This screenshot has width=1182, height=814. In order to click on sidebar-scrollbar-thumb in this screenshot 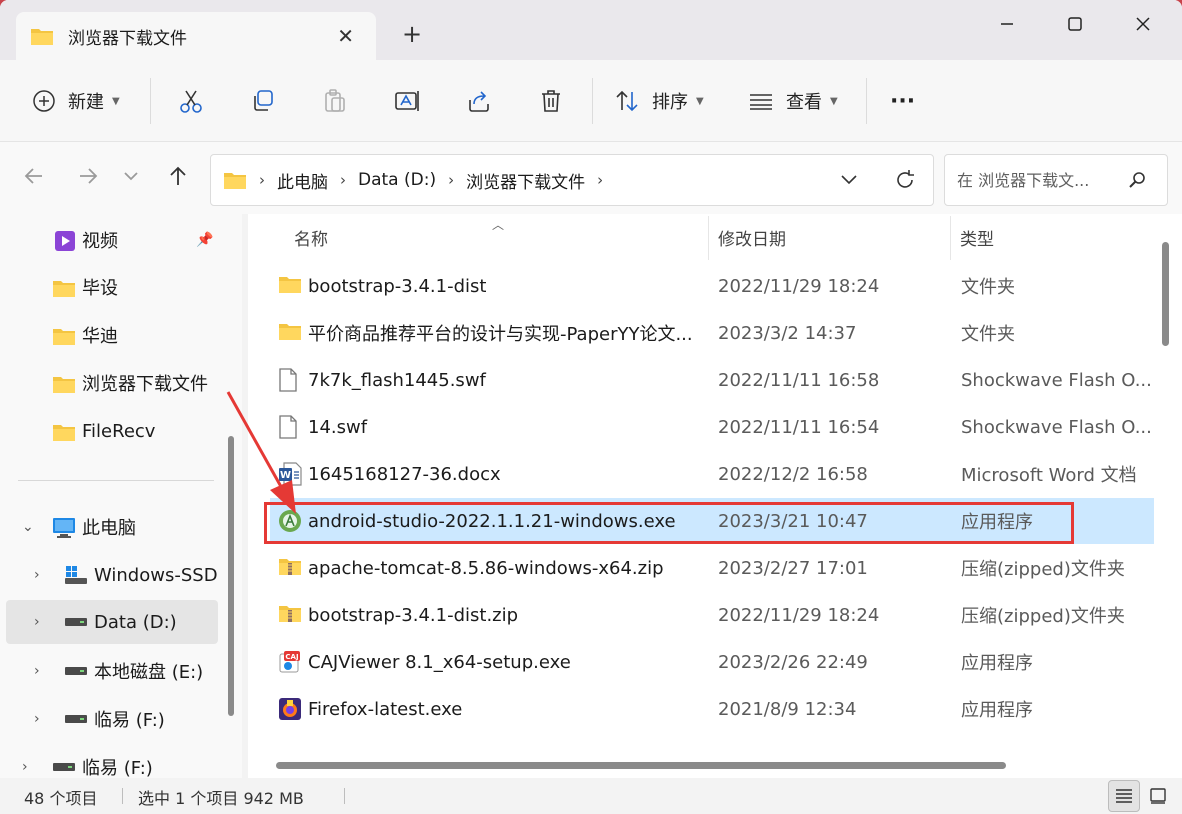, I will do `click(231, 576)`.